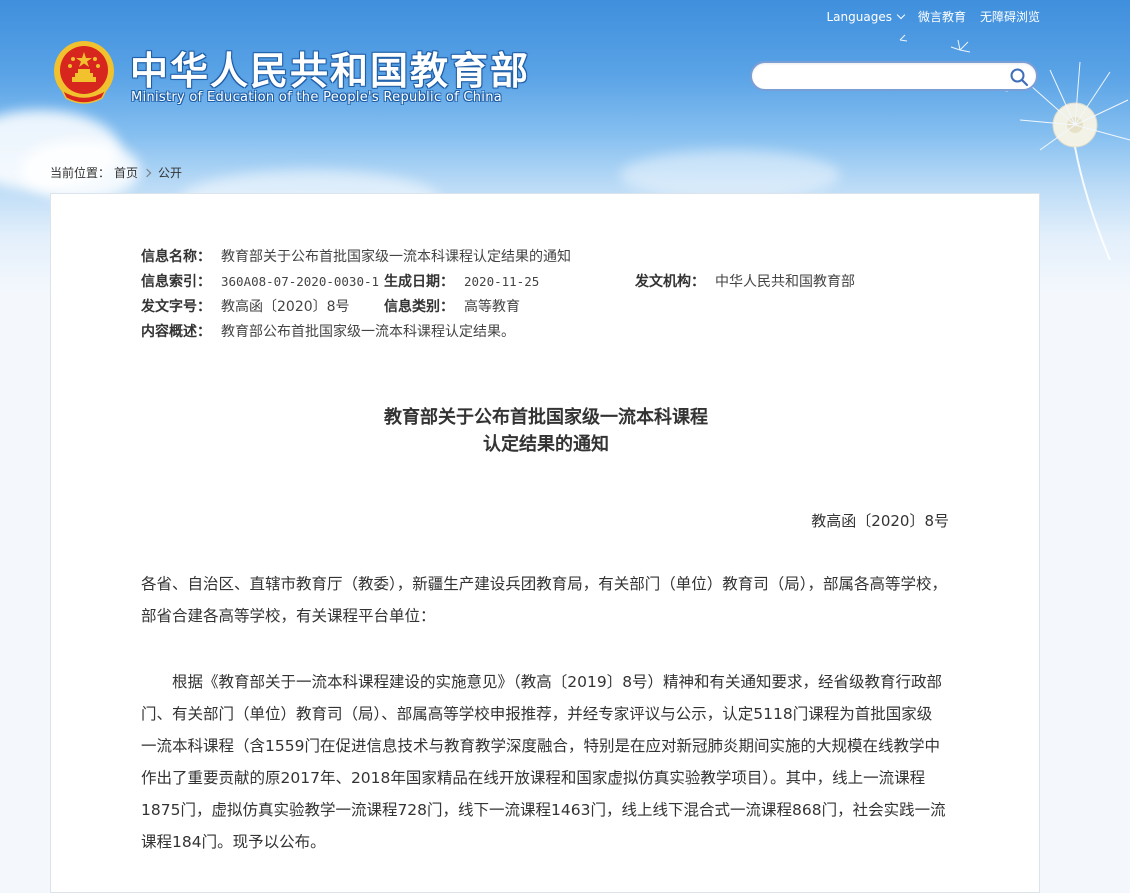  Describe the element at coordinates (285, 307) in the screenshot. I see `info-docno-value: 教高函〔2020〕8号` at that location.